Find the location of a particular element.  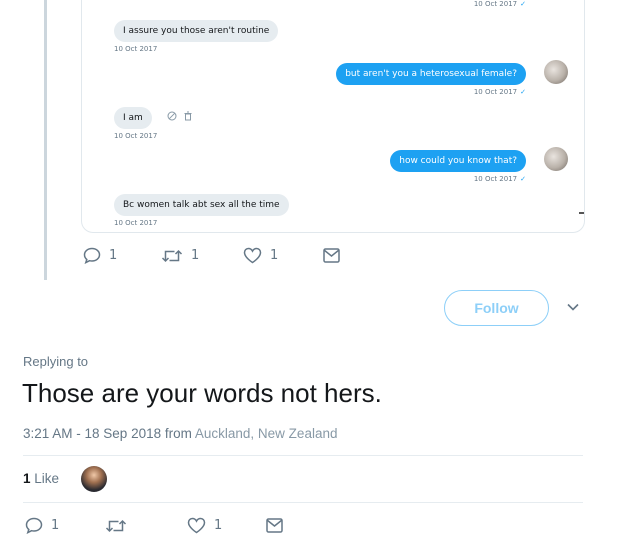

dm-message-sent: 10 Oct 2017 ✓ is located at coordinates (500, 4).